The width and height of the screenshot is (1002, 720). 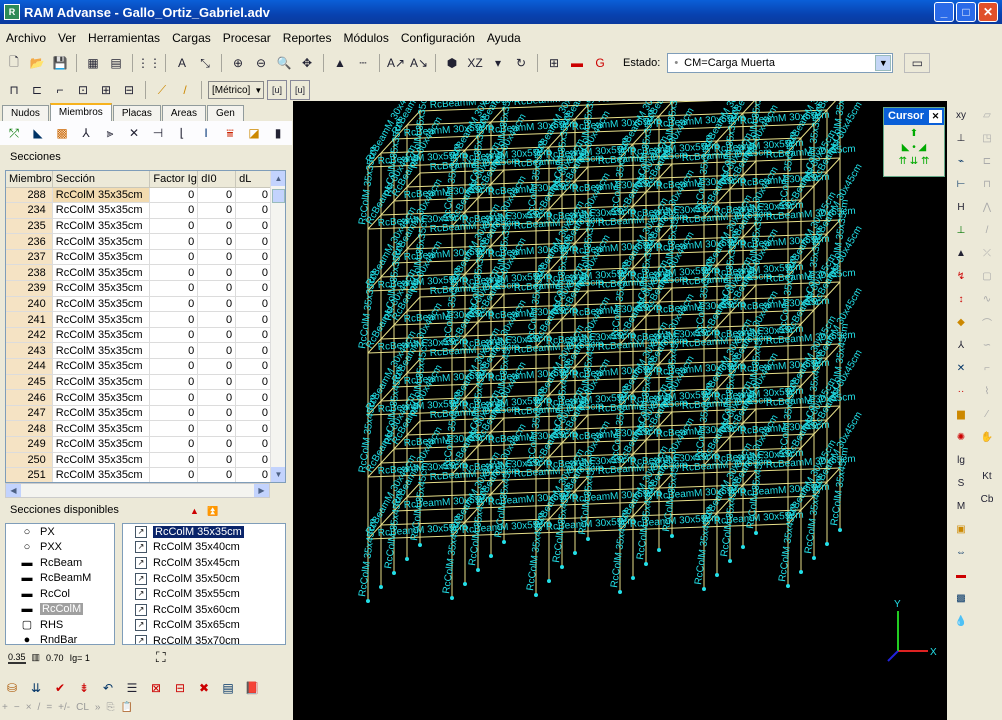 I want to click on table-row: 245 RcColM 35x35cm 0 0 0, so click(x=139, y=382).